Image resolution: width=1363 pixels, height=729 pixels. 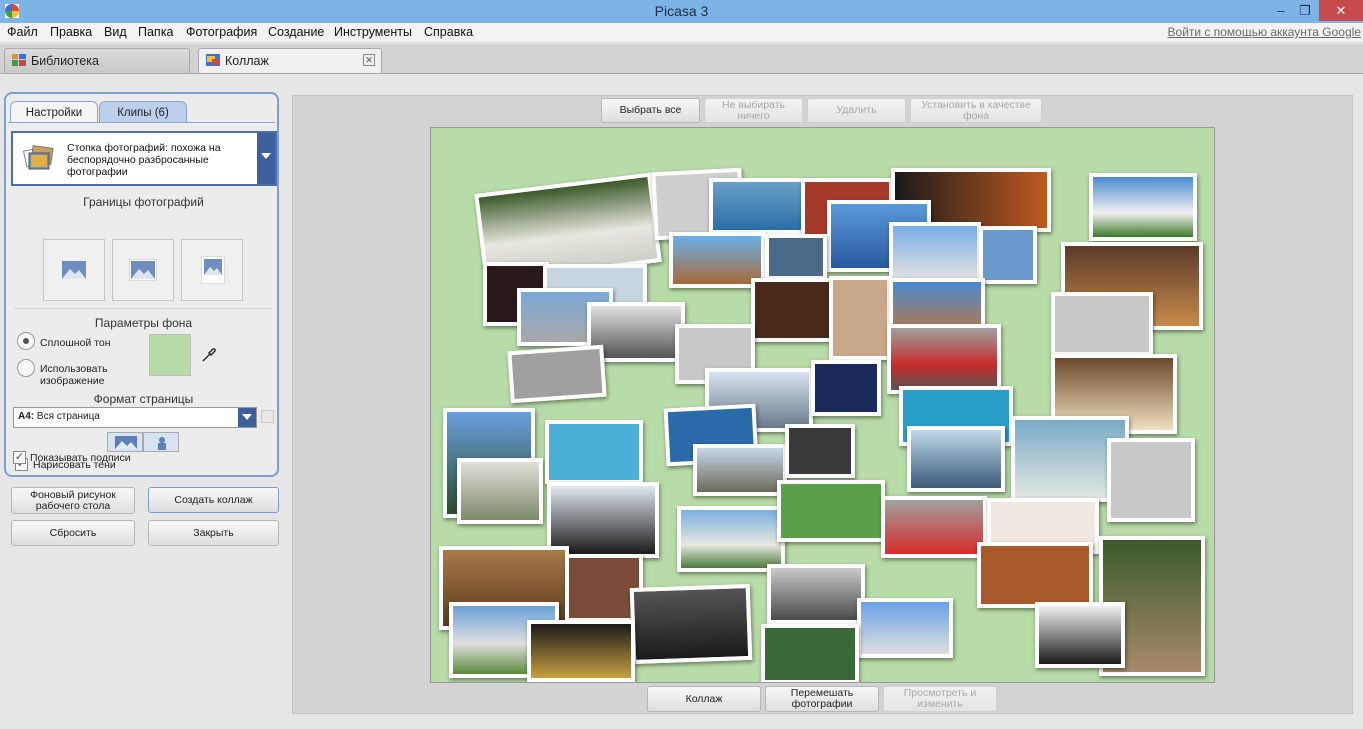 I want to click on landscape-orientation-button, so click(x=125, y=442).